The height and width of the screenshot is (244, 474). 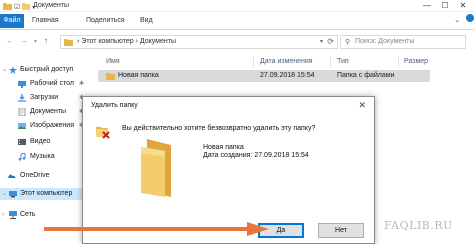 What do you see at coordinates (103, 133) in the screenshot?
I see `delete-folder-icon` at bounding box center [103, 133].